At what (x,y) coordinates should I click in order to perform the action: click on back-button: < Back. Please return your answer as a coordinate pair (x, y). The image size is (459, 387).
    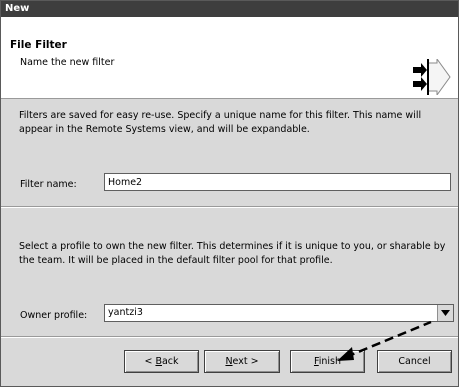
    Looking at the image, I should click on (161, 361).